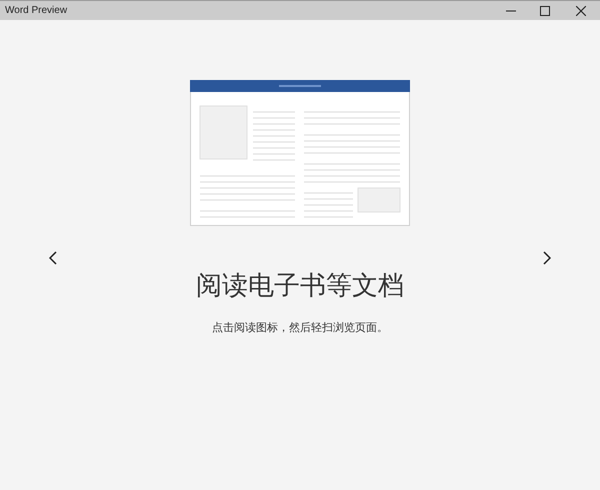 The height and width of the screenshot is (490, 600). I want to click on slide-description: 点击阅读图标，然后轻扫浏览页面。, so click(300, 328).